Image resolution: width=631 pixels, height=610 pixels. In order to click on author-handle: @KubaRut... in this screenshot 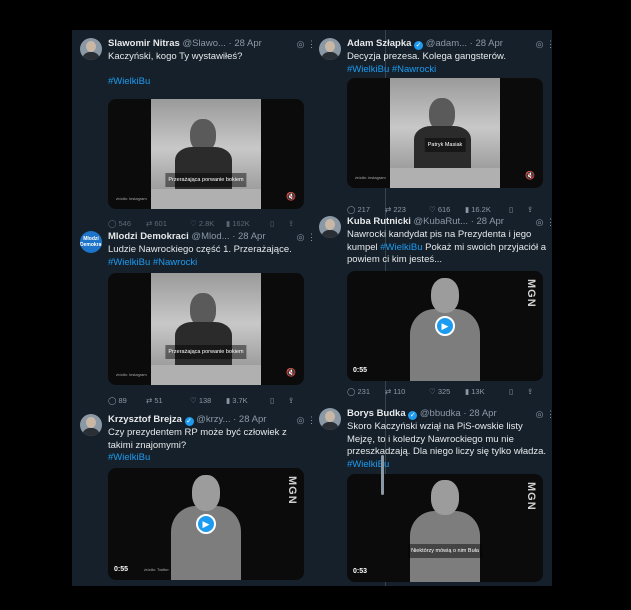, I will do `click(441, 221)`.